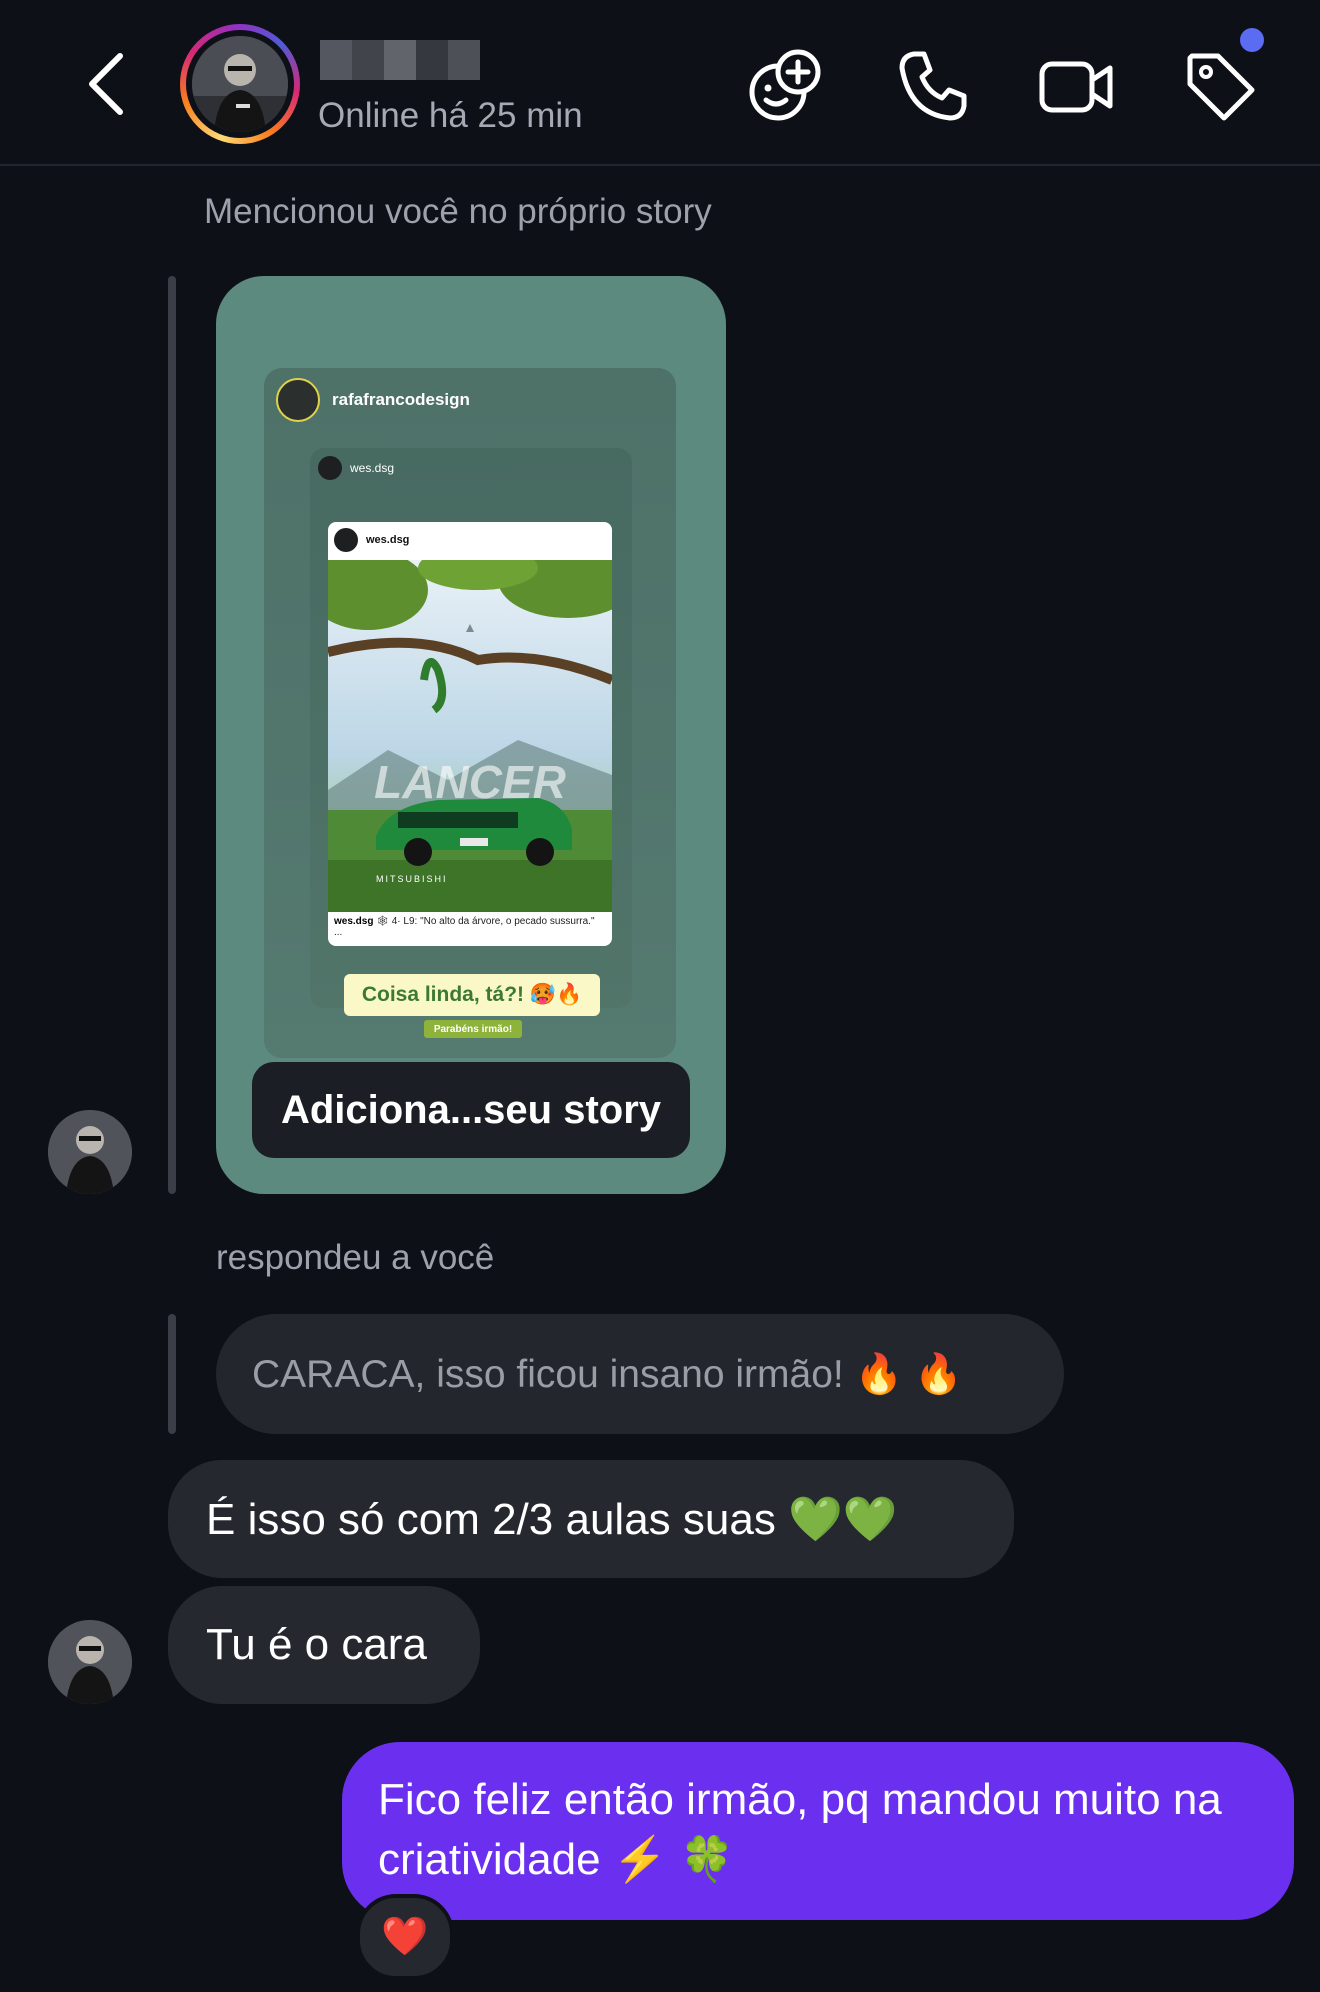 The height and width of the screenshot is (1992, 1320). I want to click on story-text-sticker: Coisa linda, tá?! 🥵🔥, so click(472, 995).